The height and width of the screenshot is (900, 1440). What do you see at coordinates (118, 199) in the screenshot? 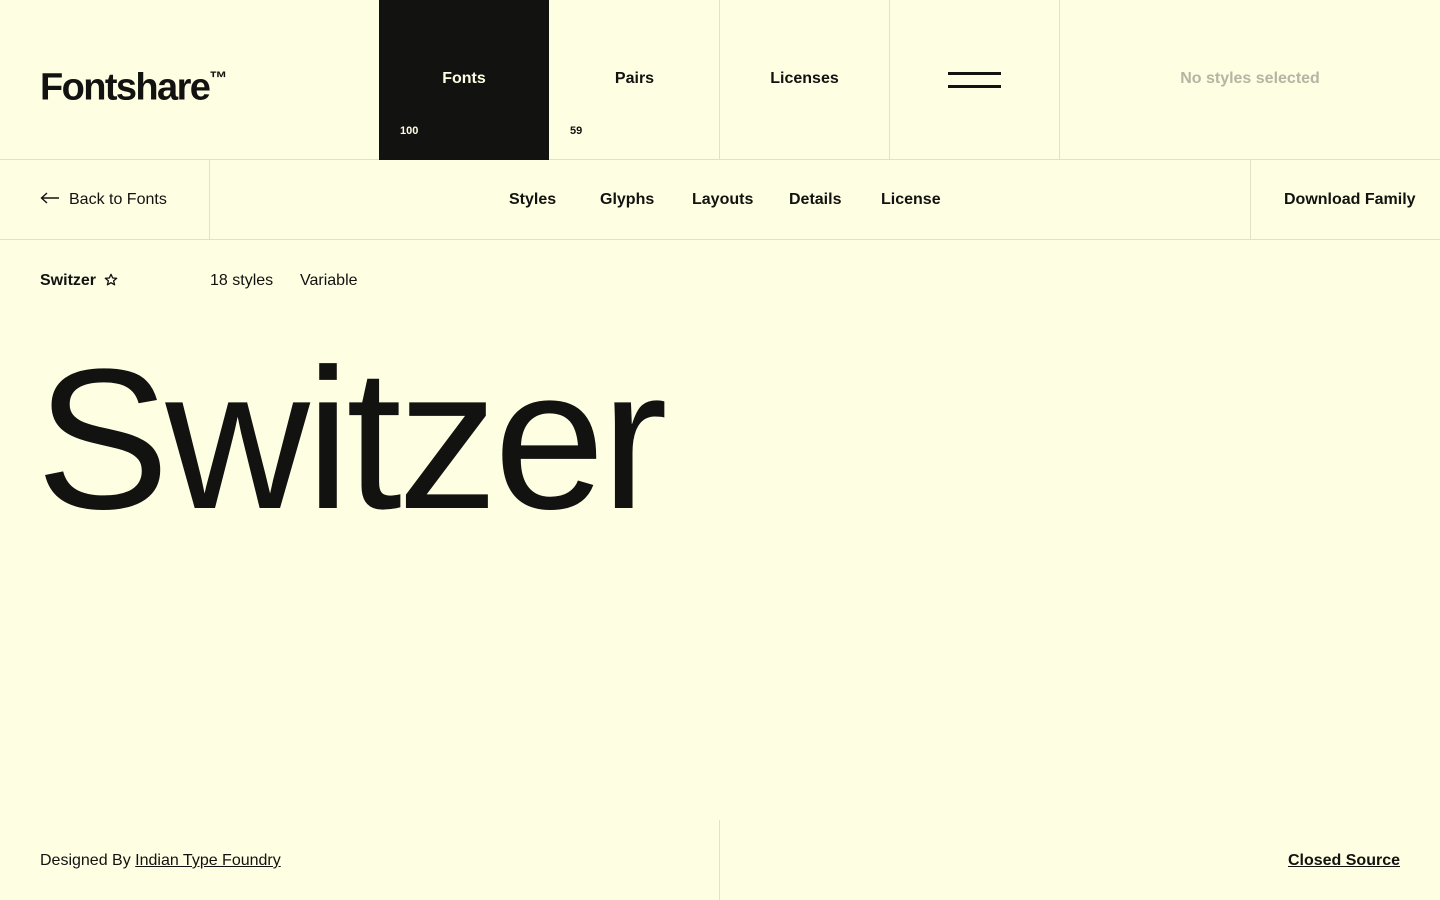
I see `back-to-fonts-label: Back to Fonts` at bounding box center [118, 199].